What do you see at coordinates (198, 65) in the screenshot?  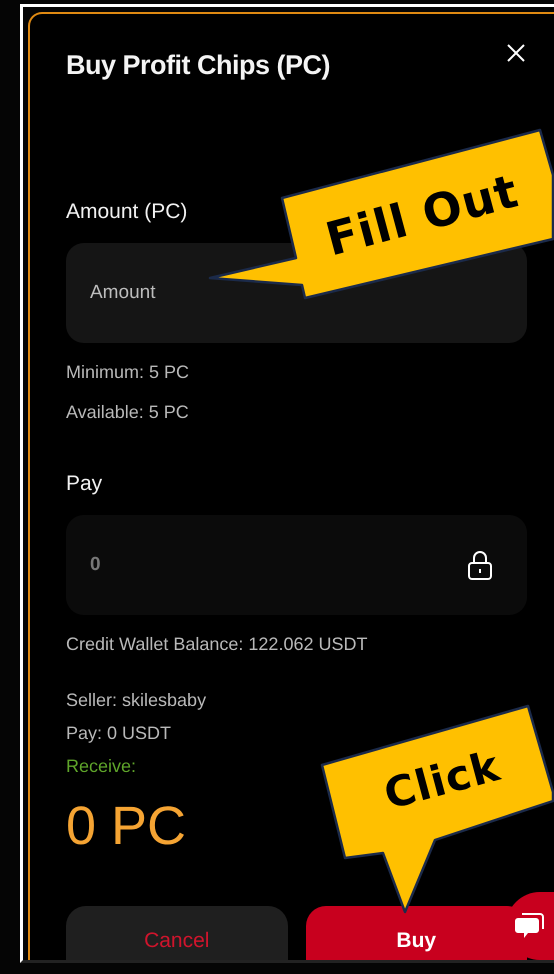 I see `dialog-title: Buy Profit Chips (PC)` at bounding box center [198, 65].